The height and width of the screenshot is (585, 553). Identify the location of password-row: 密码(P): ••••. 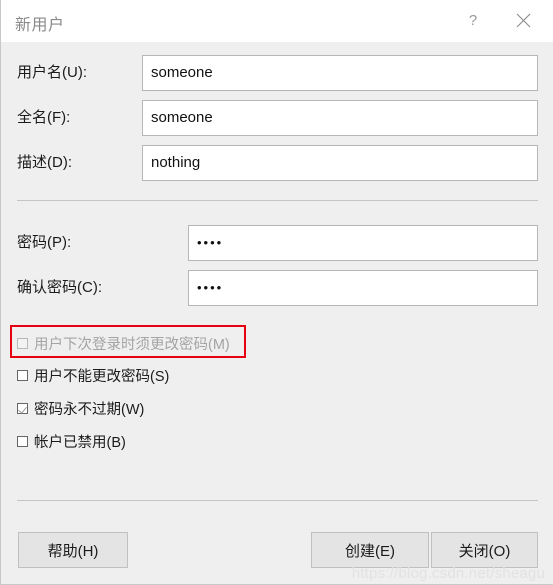
(277, 243).